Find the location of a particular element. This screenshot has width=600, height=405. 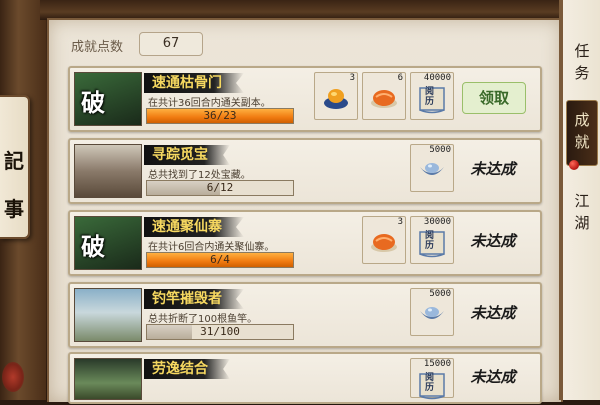

achievement-progress-bar: 6/4 is located at coordinates (220, 260).